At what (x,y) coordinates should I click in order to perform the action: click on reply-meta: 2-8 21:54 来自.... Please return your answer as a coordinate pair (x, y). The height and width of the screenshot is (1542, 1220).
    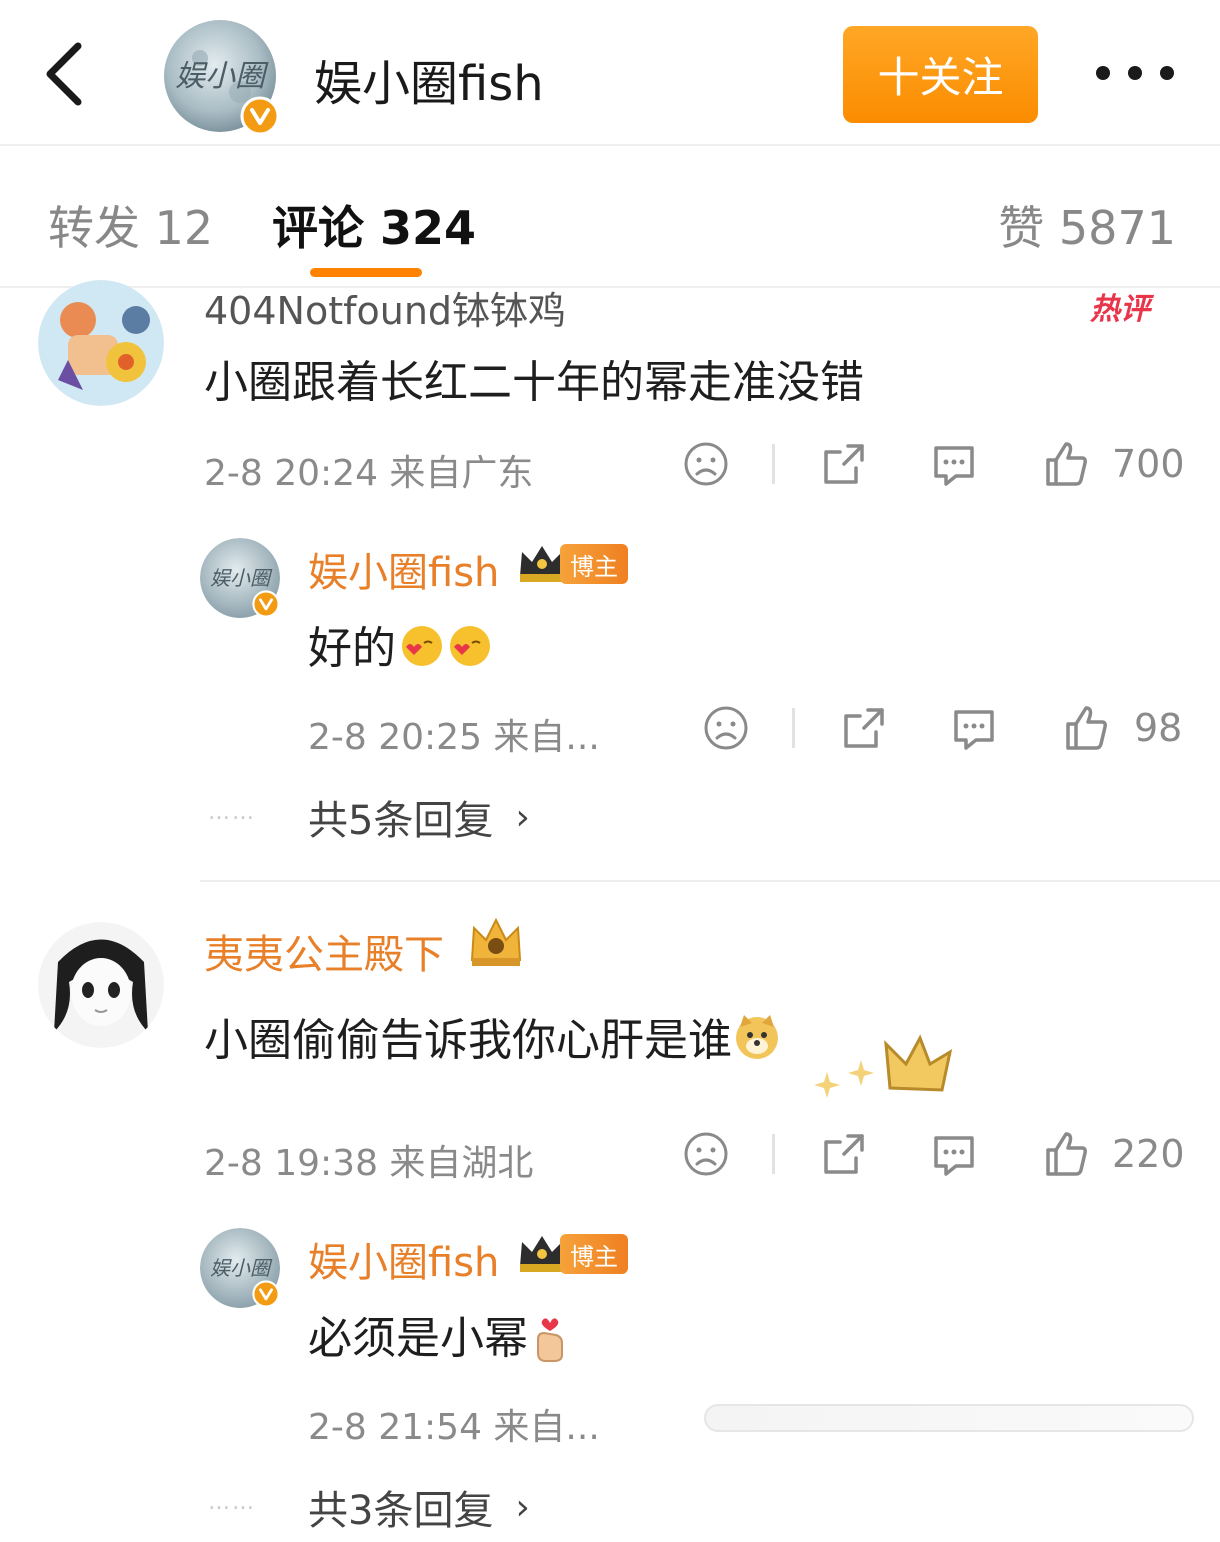
    Looking at the image, I should click on (454, 1427).